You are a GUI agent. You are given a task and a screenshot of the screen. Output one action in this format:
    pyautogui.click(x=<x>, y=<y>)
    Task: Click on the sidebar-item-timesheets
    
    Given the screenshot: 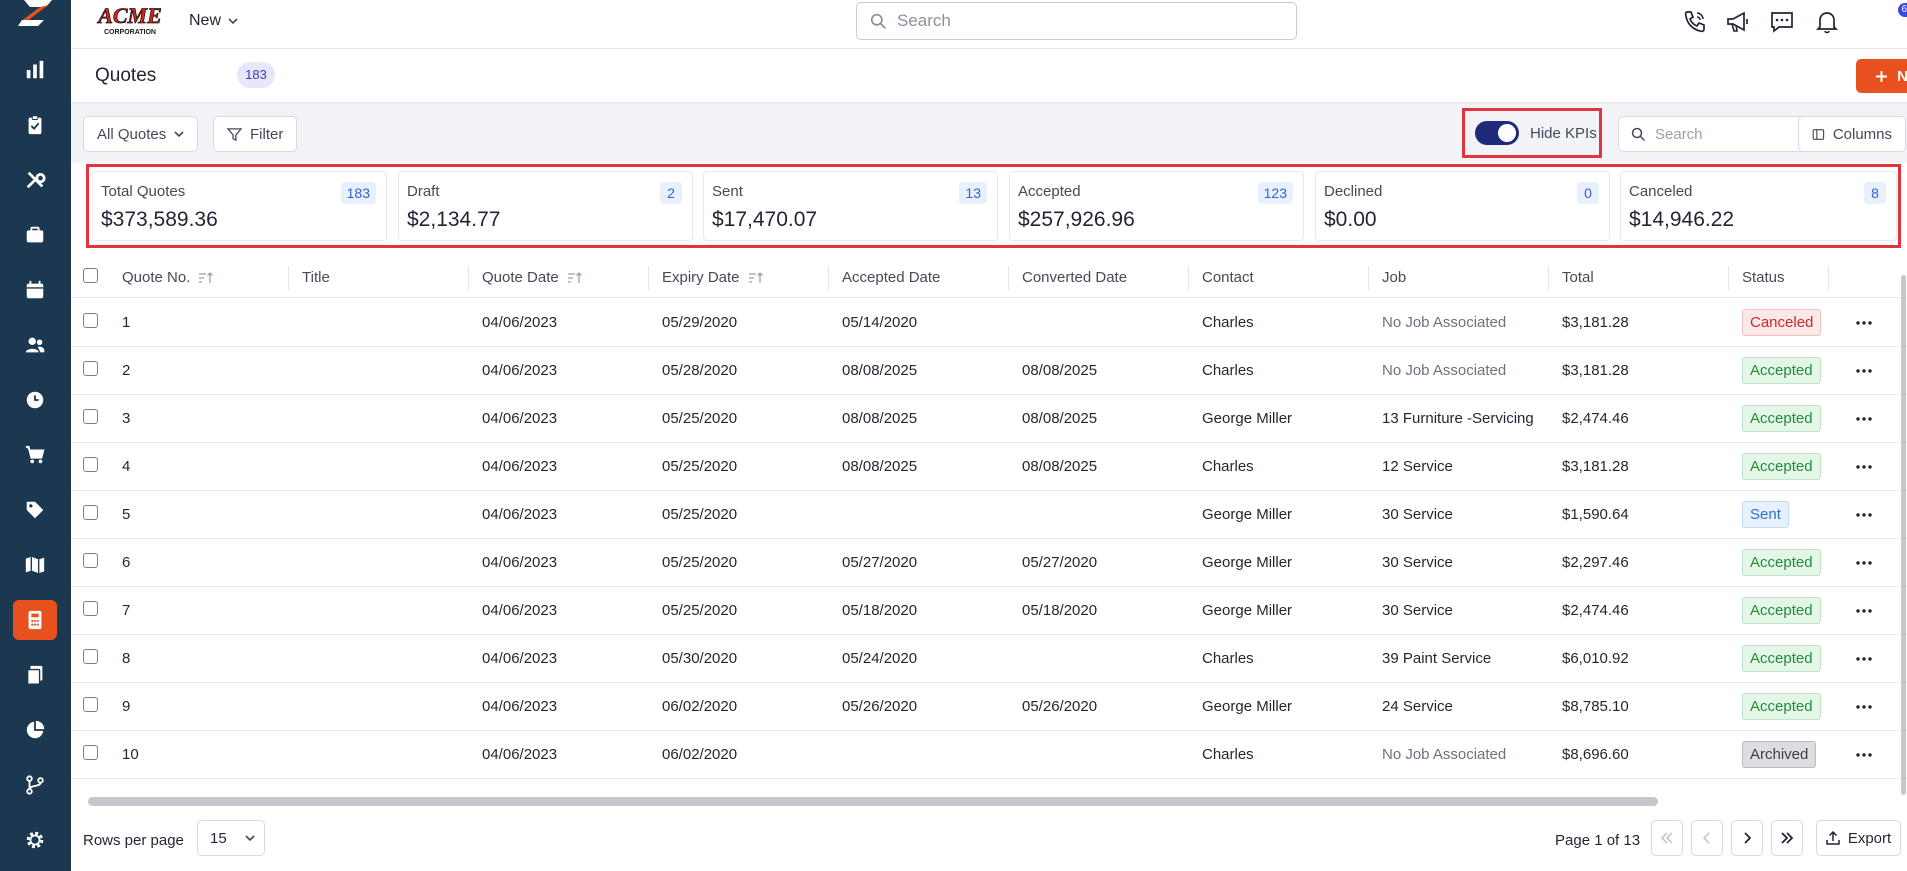 What is the action you would take?
    pyautogui.click(x=35, y=400)
    